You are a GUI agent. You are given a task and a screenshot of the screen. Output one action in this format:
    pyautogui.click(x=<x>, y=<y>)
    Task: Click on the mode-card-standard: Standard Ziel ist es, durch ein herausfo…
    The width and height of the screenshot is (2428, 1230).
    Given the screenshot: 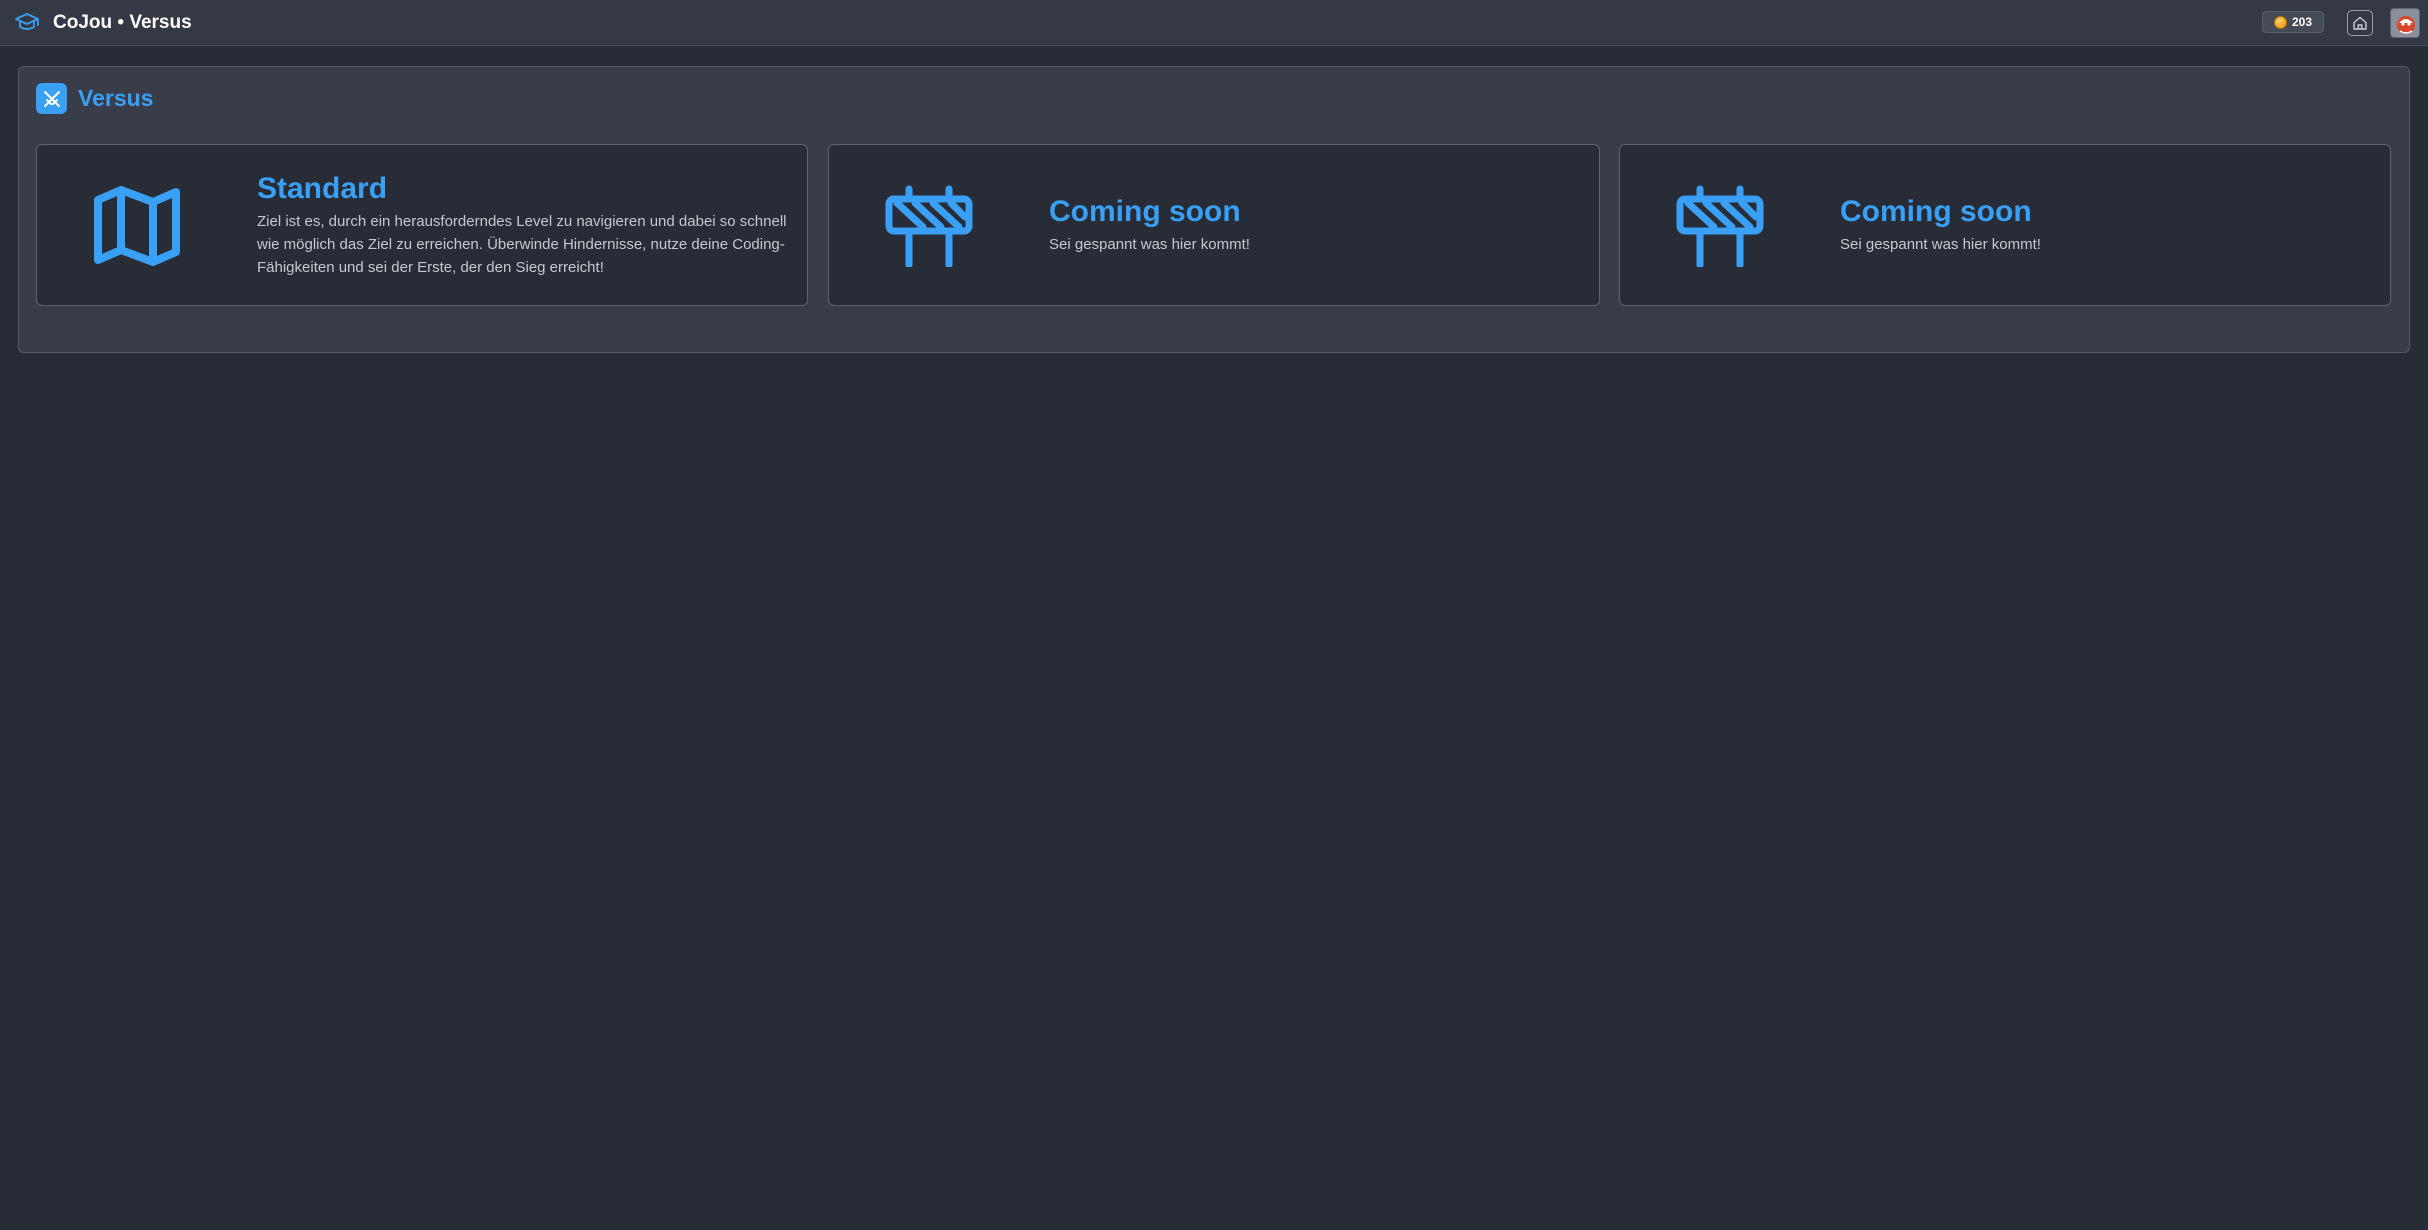 What is the action you would take?
    pyautogui.click(x=422, y=225)
    